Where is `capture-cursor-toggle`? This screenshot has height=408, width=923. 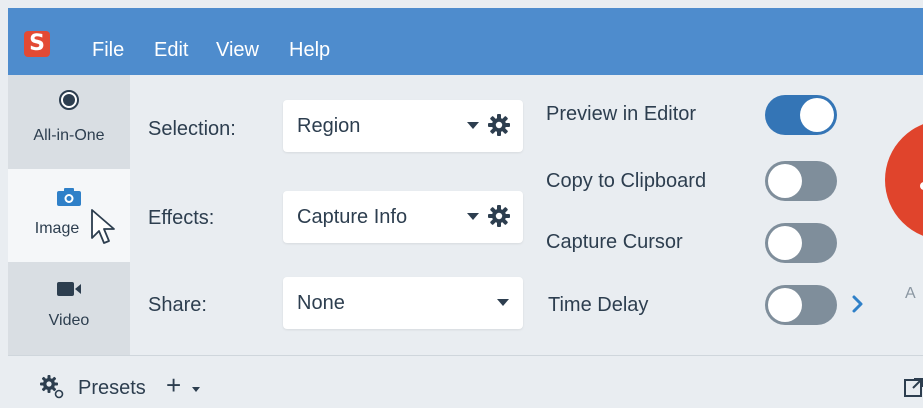
capture-cursor-toggle is located at coordinates (801, 243).